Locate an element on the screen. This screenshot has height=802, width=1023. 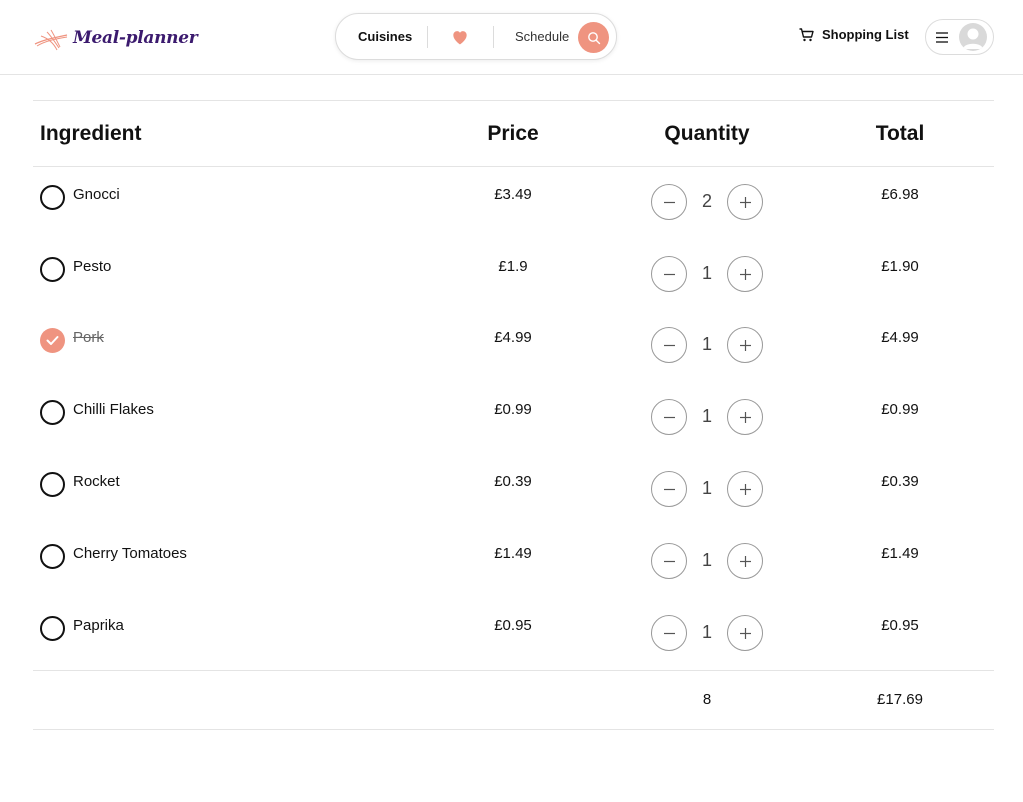
table-row: Pork £4.99 1 £4.99 is located at coordinates (513, 346).